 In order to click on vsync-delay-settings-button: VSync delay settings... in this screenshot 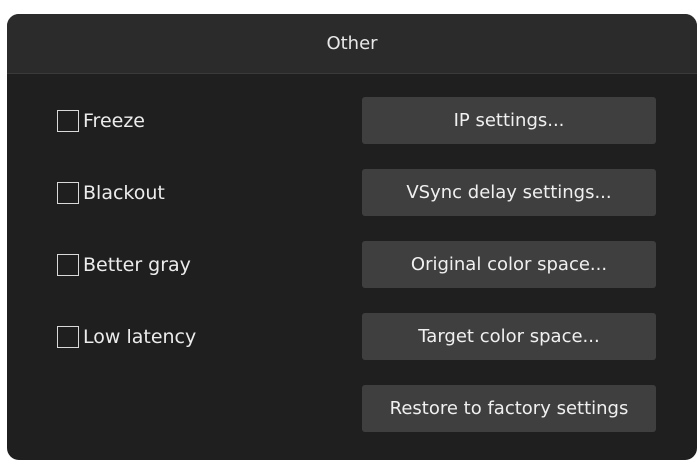, I will do `click(509, 192)`.